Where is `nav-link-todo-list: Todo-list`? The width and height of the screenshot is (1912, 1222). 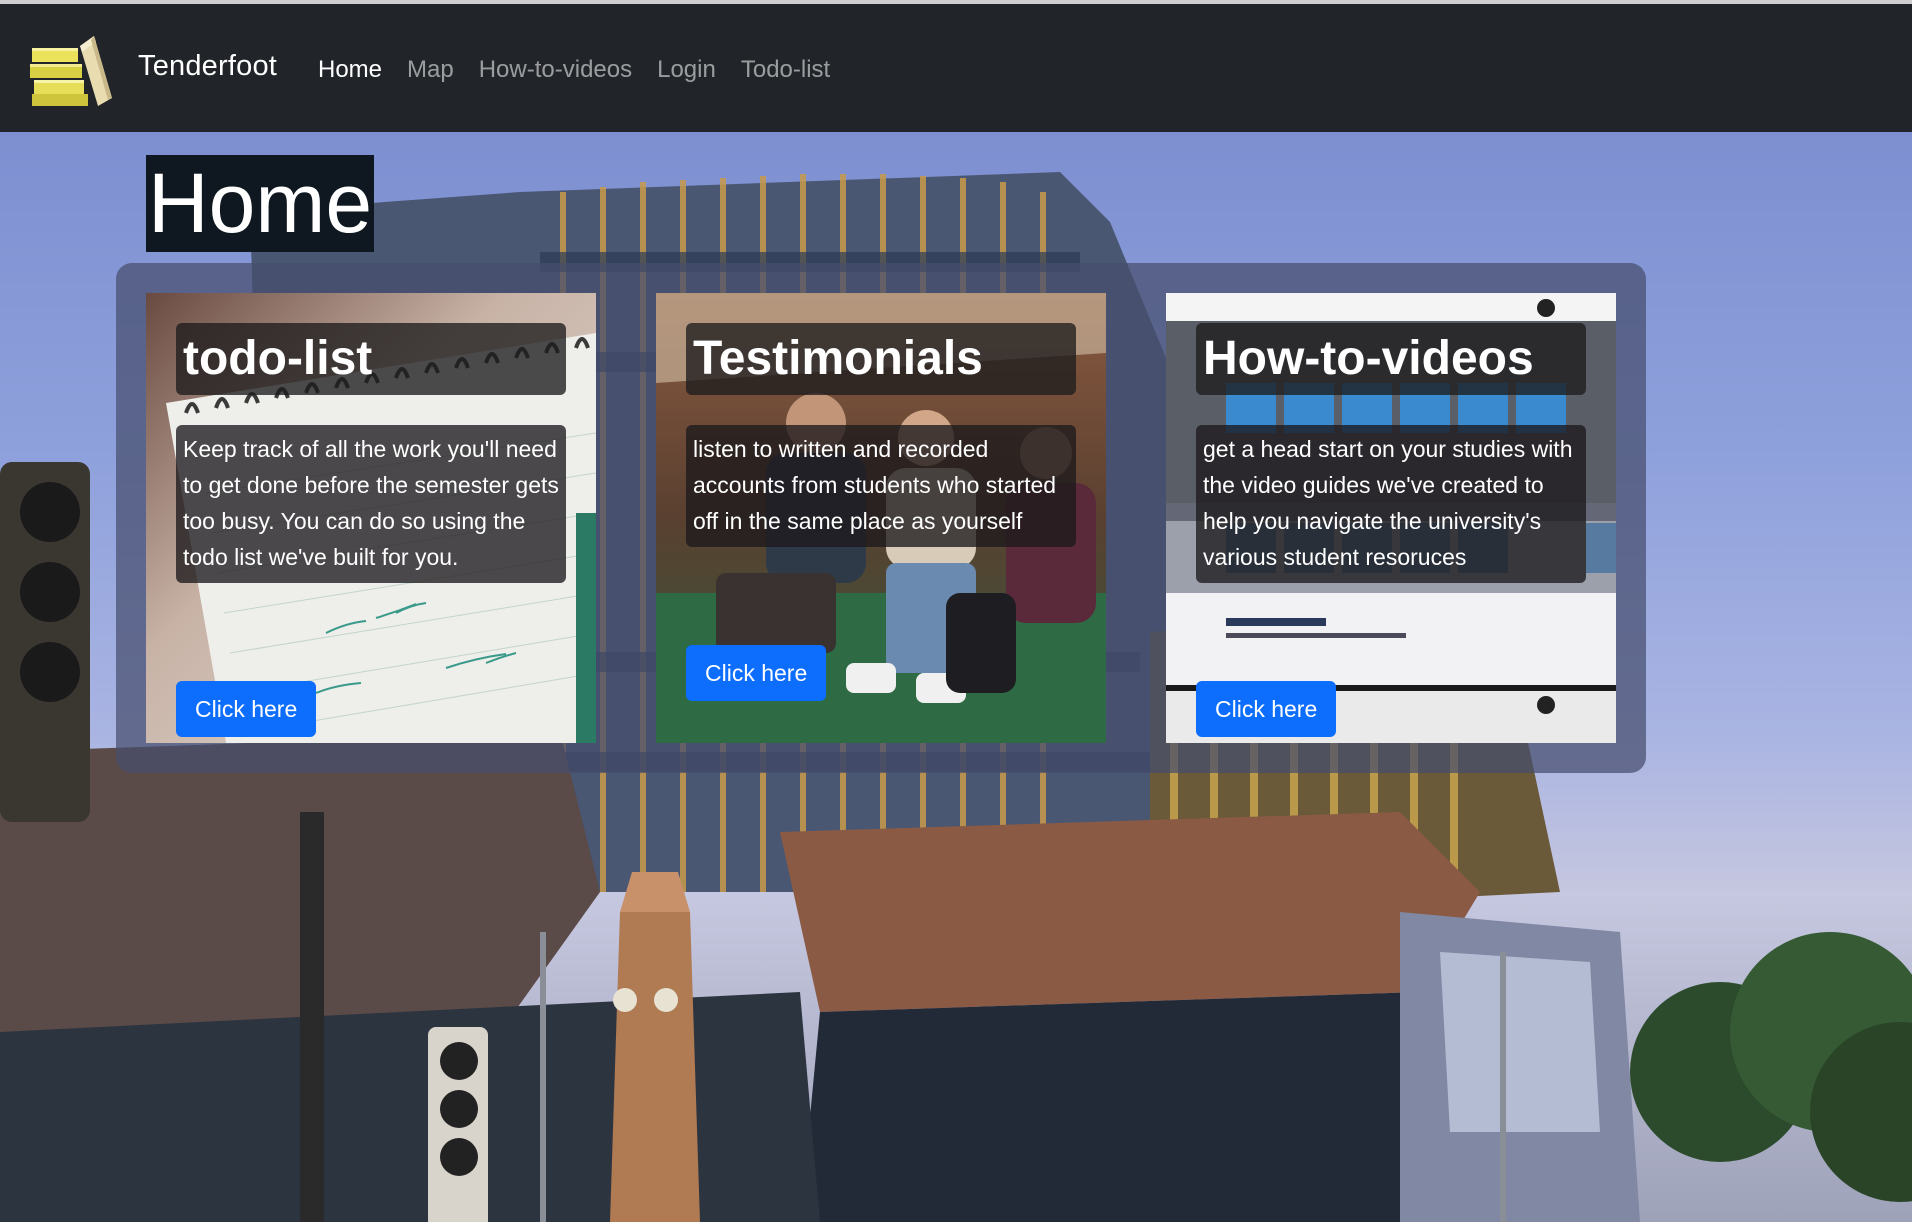
nav-link-todo-list: Todo-list is located at coordinates (785, 70).